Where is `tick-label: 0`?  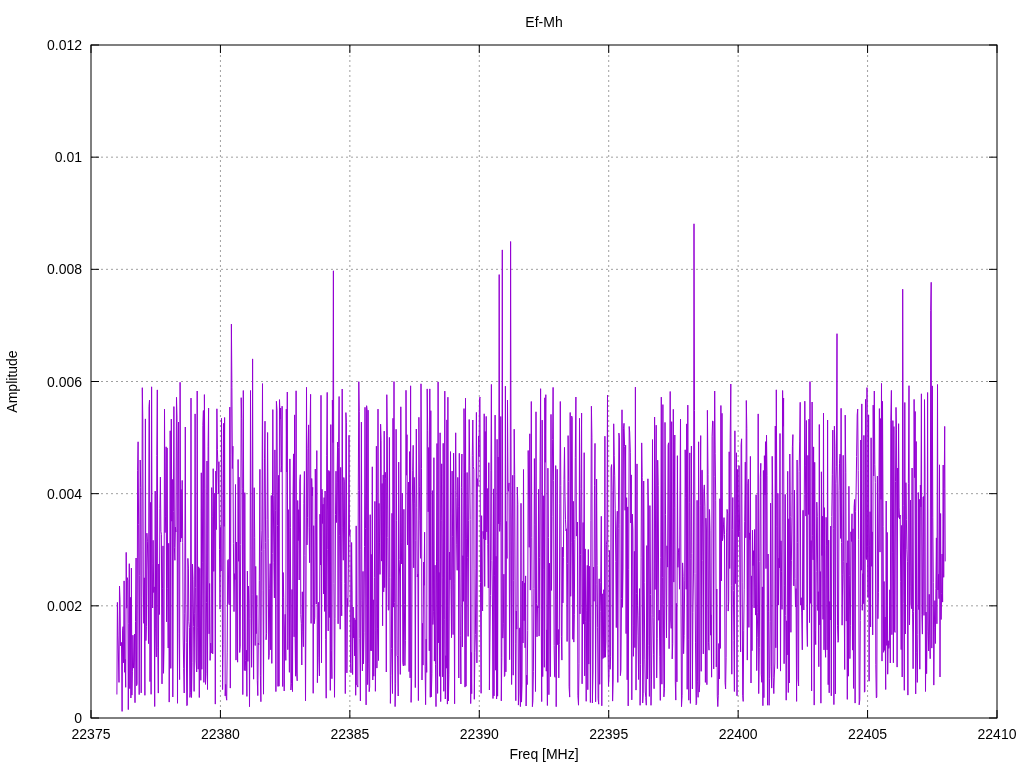 tick-label: 0 is located at coordinates (78, 718).